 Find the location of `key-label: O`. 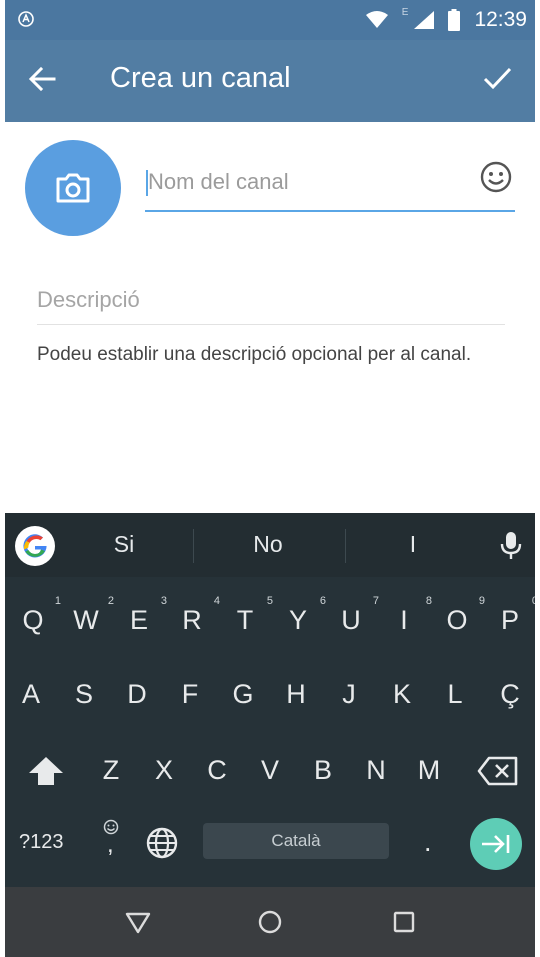

key-label: O is located at coordinates (457, 620).